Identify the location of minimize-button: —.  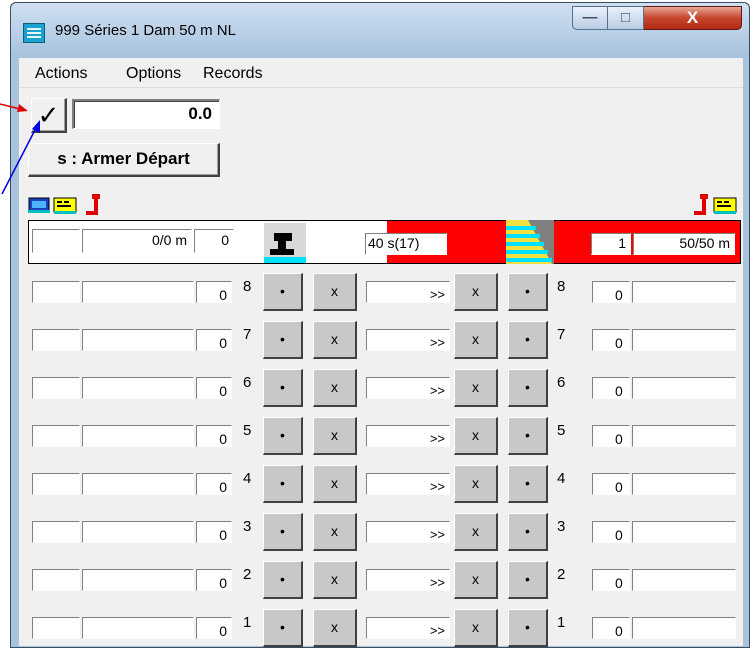
(590, 18).